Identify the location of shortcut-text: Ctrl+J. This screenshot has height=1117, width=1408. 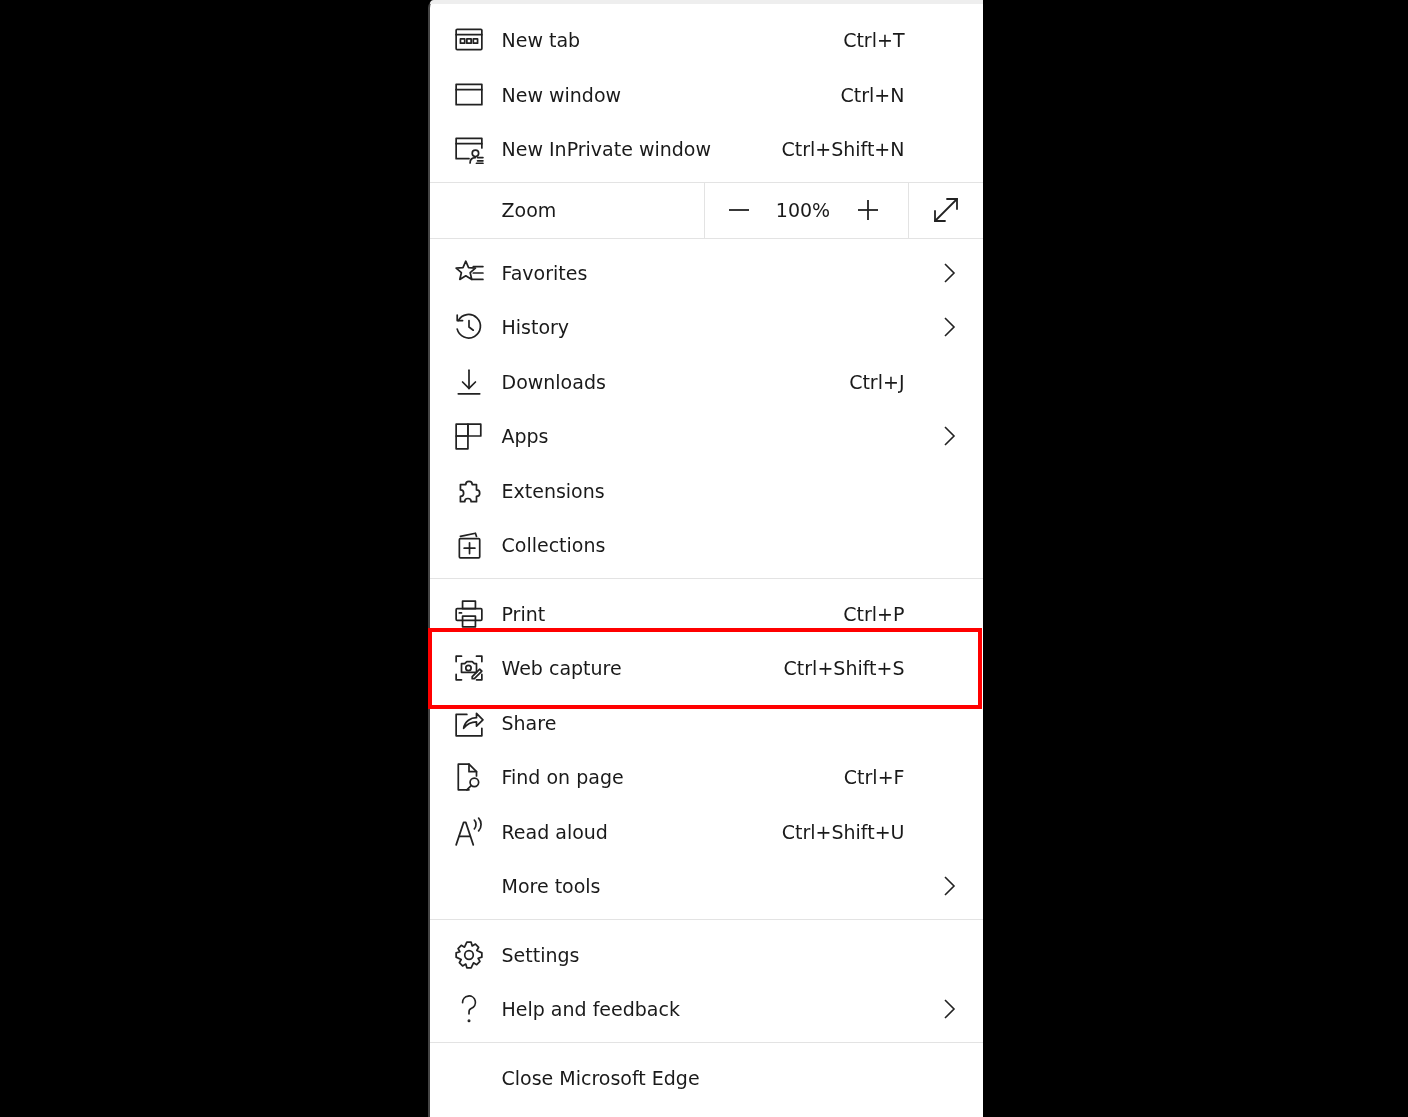
(877, 381).